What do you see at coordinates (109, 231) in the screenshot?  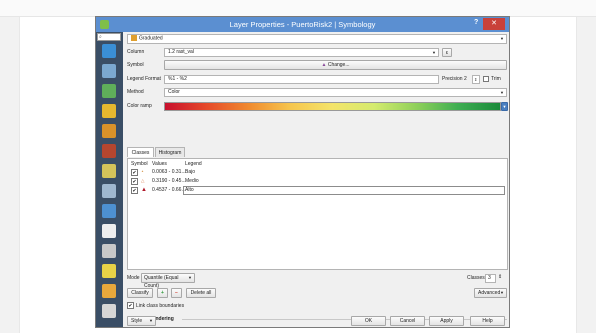 I see `auxiliary-storage-icon` at bounding box center [109, 231].